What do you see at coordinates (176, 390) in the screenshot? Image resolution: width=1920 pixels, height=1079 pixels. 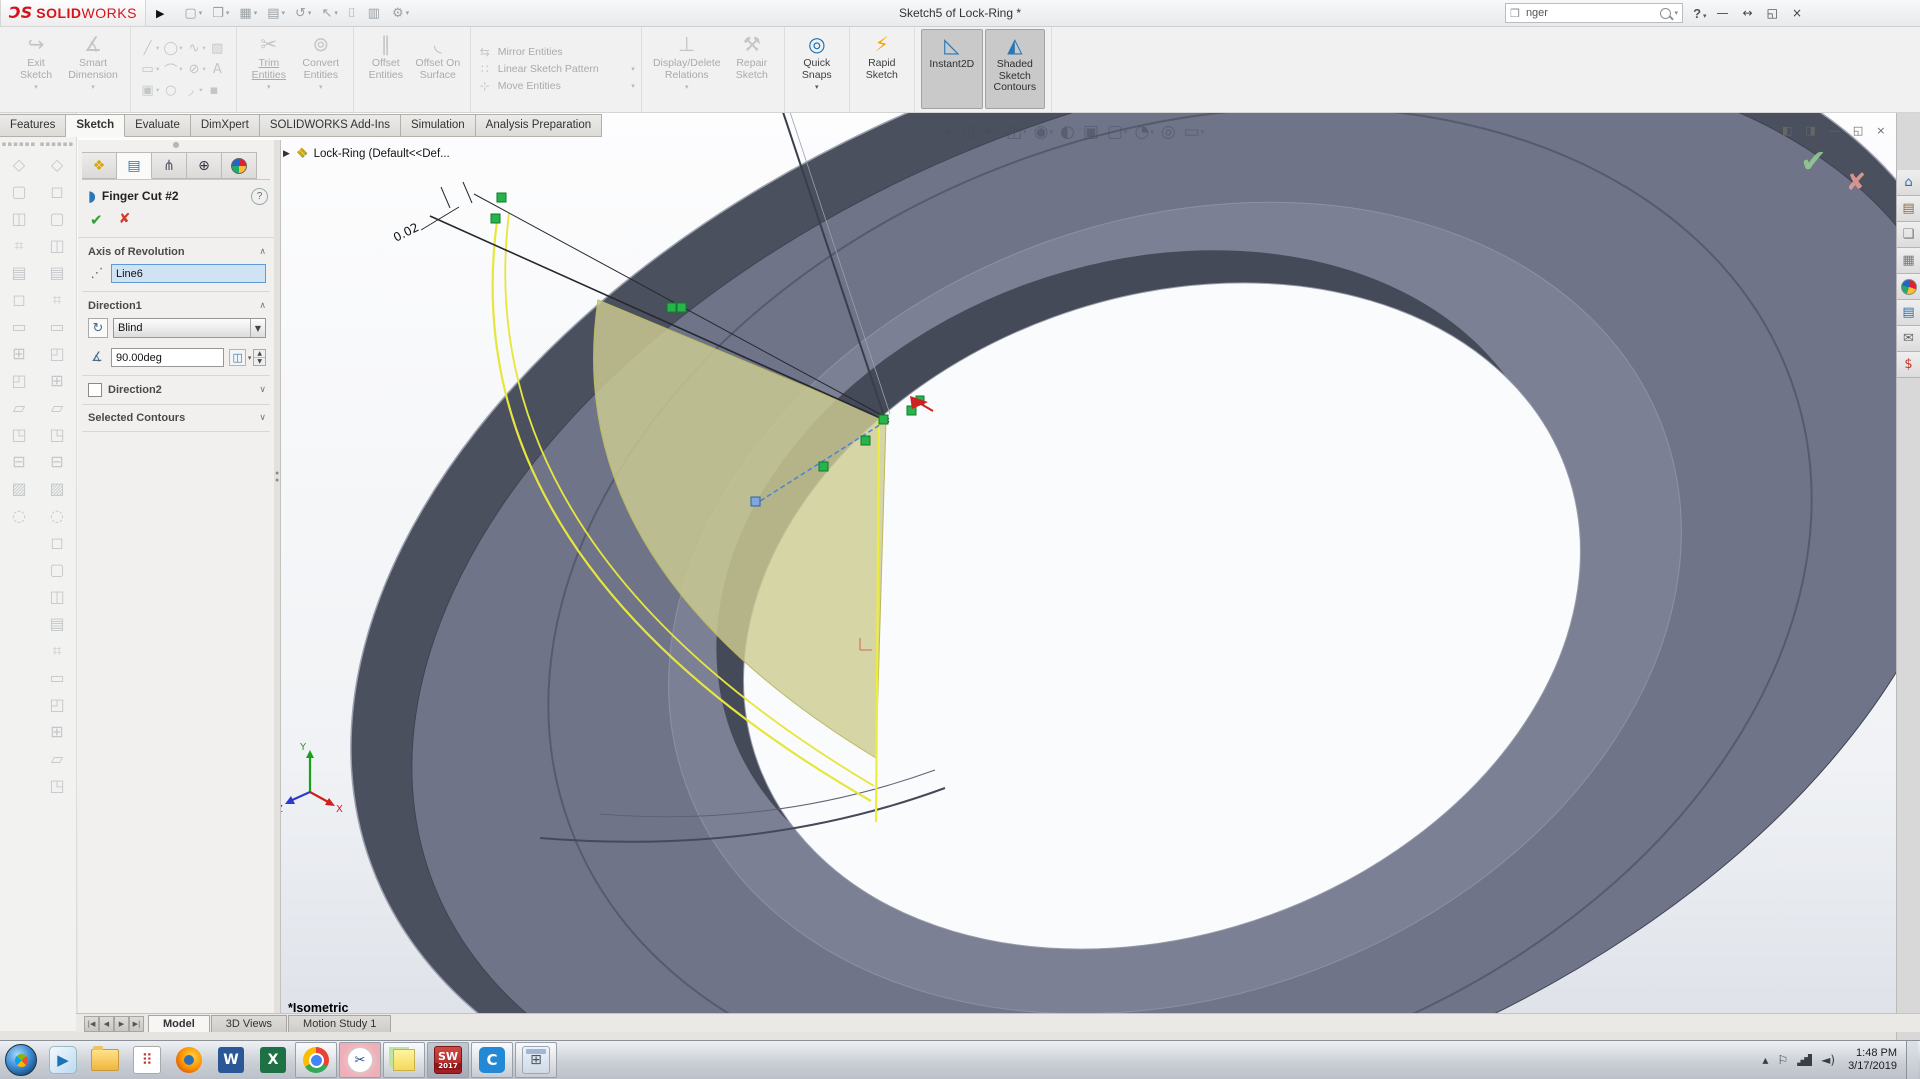 I see `direction2-section: Direction2 ∨` at bounding box center [176, 390].